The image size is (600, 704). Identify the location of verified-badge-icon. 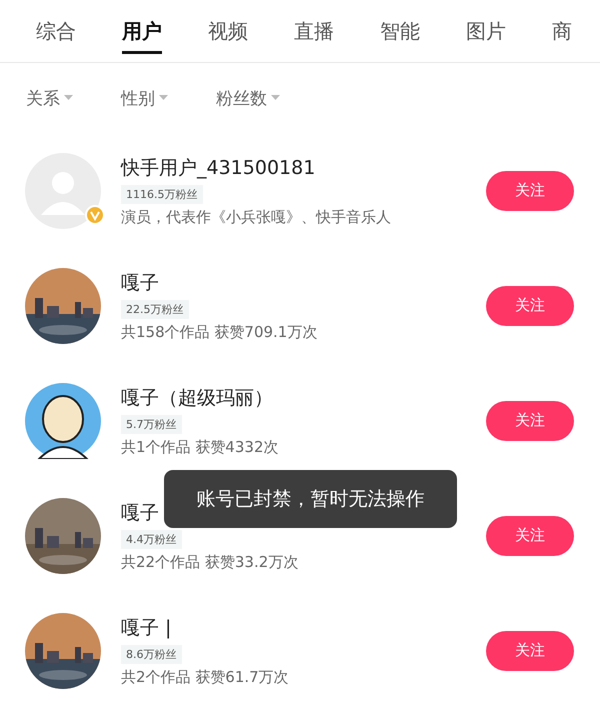
(95, 214).